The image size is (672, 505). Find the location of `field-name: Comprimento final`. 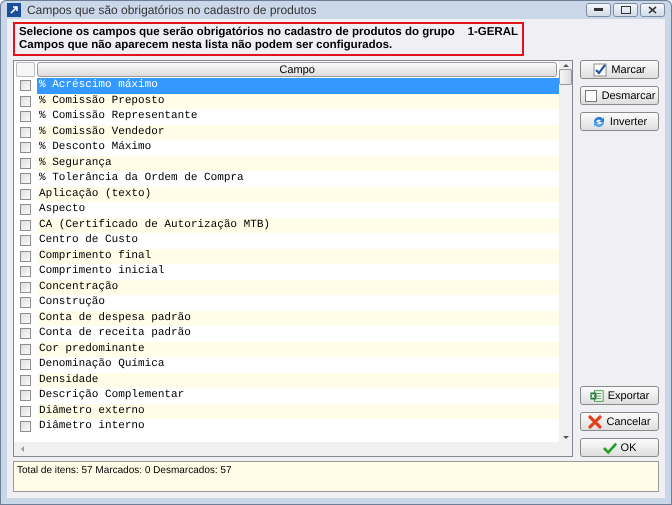

field-name: Comprimento final is located at coordinates (298, 256).